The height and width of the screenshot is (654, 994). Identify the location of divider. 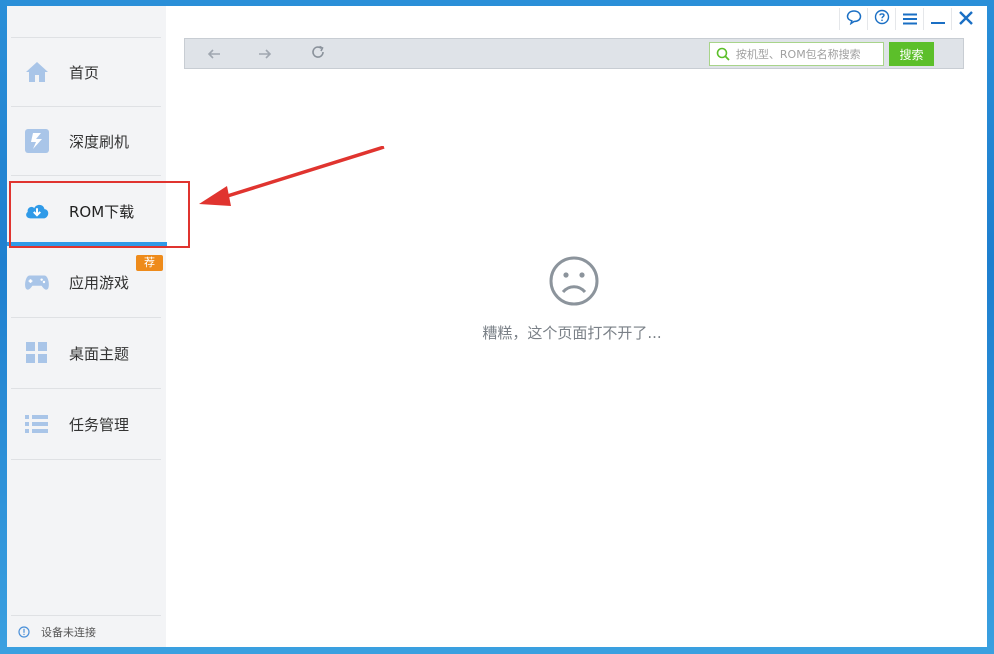
(86, 459).